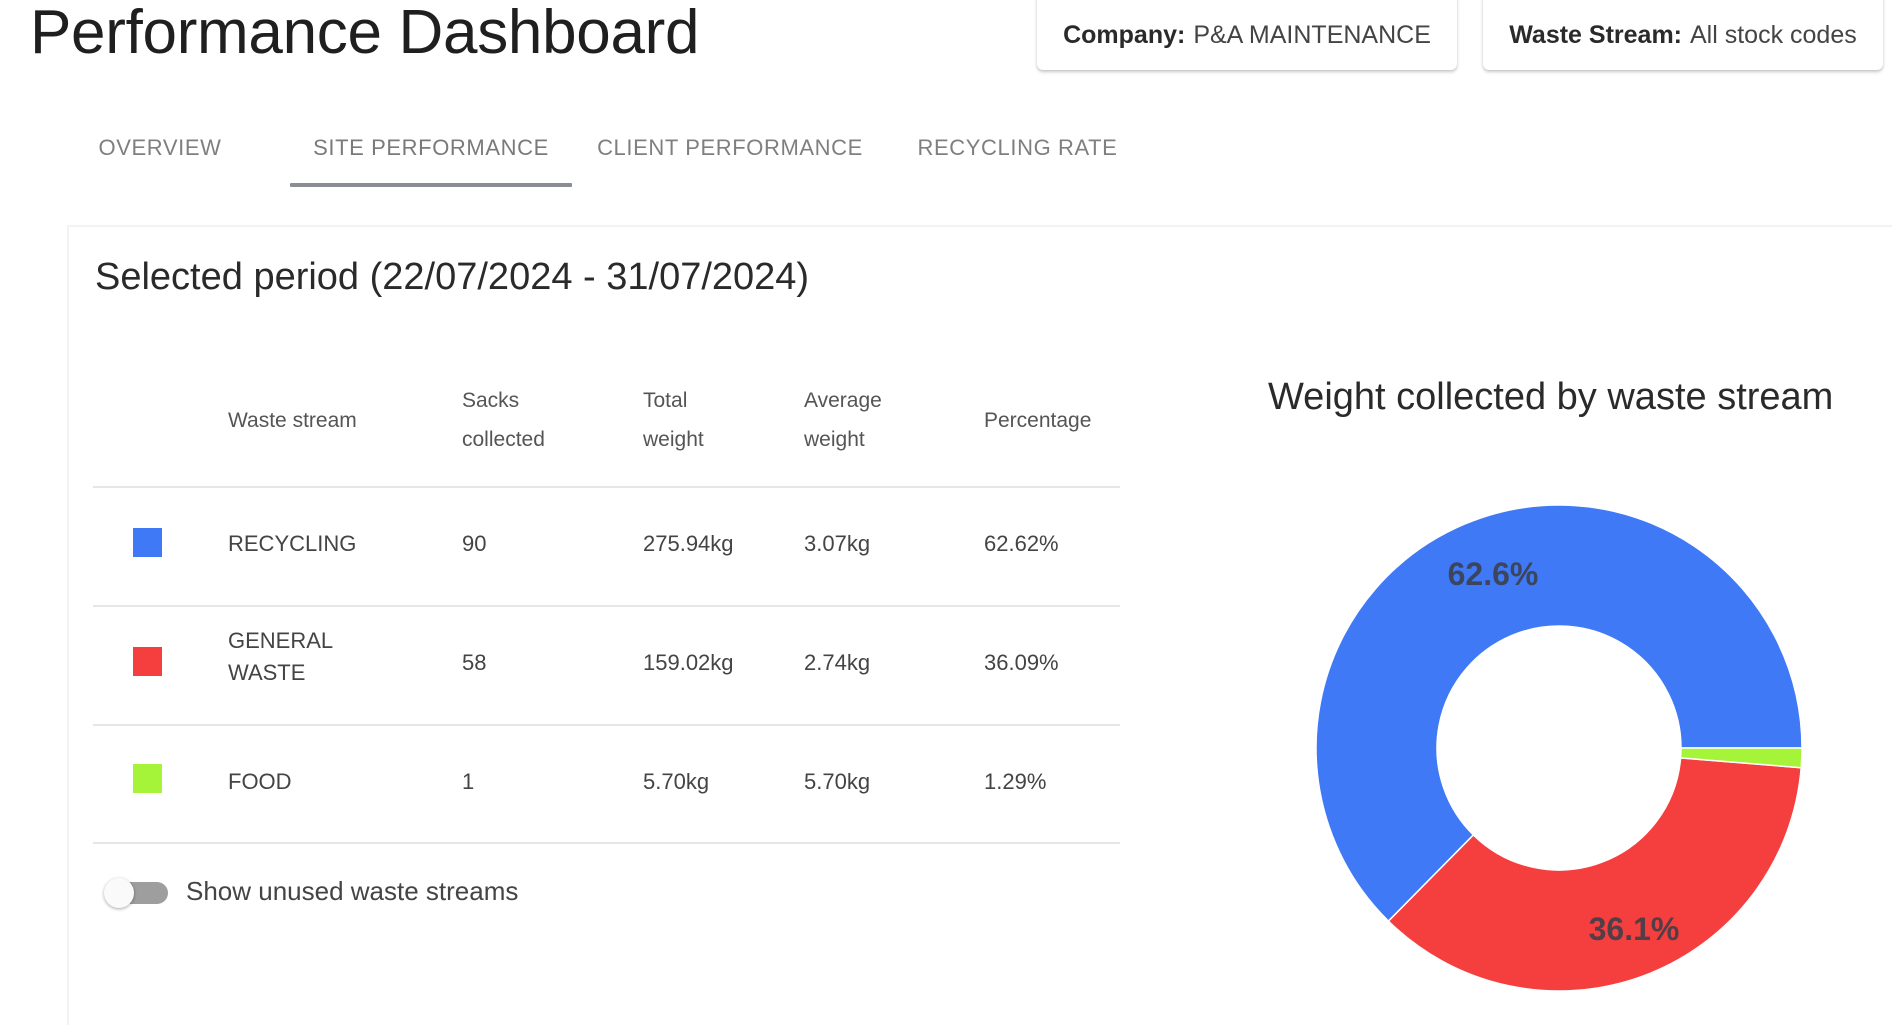  Describe the element at coordinates (837, 781) in the screenshot. I see `average-weight: 5.70kg` at that location.